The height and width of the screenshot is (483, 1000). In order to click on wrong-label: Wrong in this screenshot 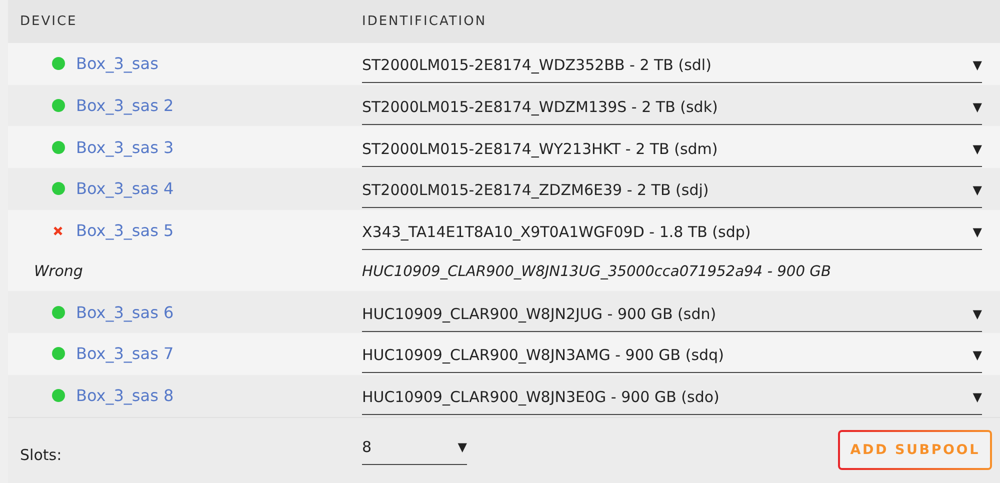, I will do `click(58, 271)`.